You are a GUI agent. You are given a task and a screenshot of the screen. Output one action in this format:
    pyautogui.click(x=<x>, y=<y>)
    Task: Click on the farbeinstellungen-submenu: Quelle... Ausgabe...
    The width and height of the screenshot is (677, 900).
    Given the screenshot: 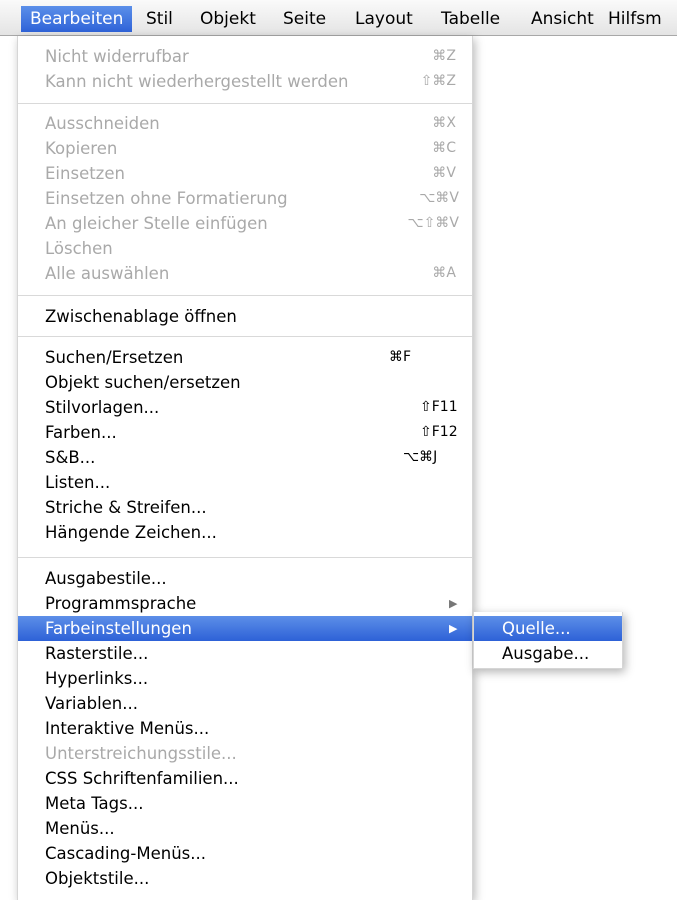 What is the action you would take?
    pyautogui.click(x=548, y=640)
    